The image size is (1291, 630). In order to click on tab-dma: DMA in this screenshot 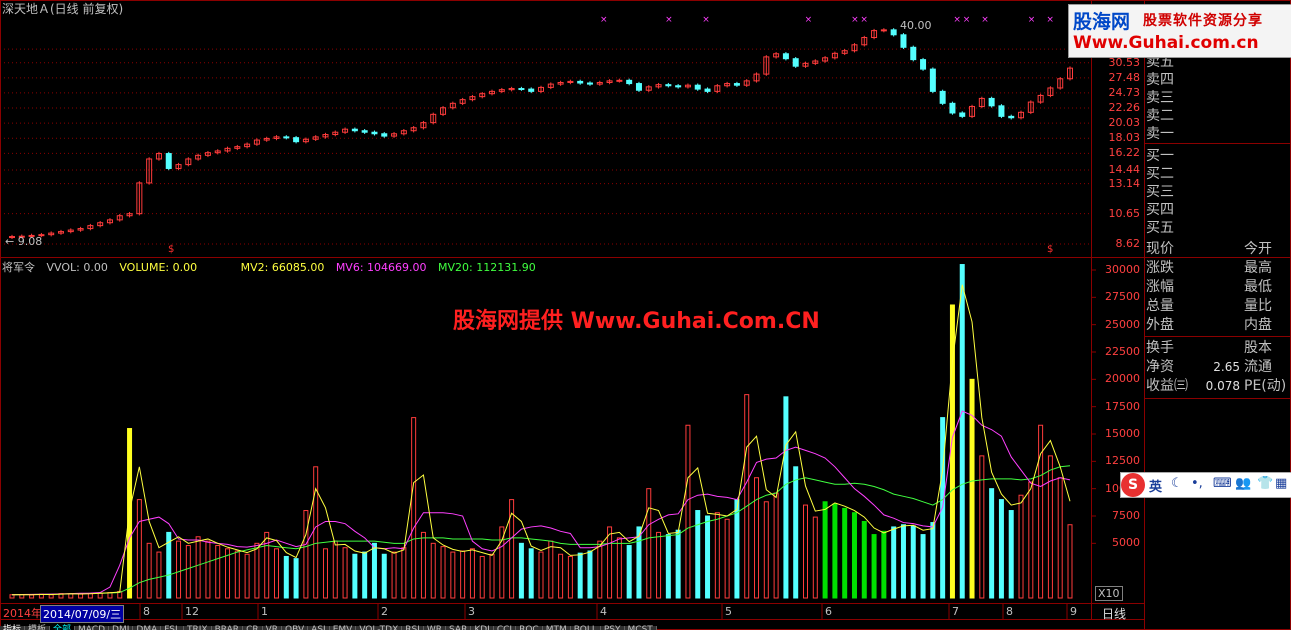, I will do `click(147, 628)`.